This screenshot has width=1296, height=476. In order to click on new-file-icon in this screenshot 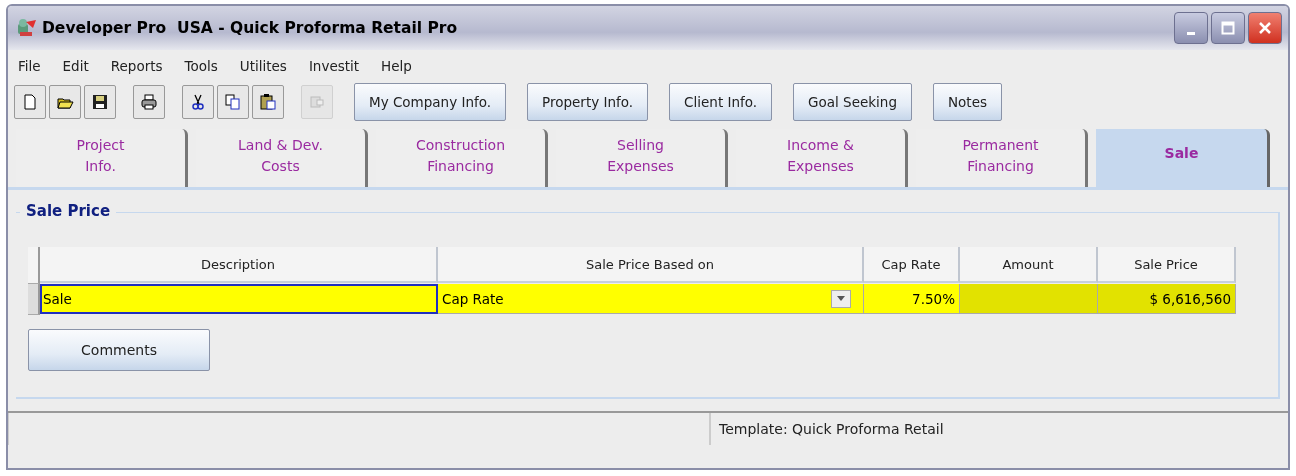, I will do `click(30, 102)`.